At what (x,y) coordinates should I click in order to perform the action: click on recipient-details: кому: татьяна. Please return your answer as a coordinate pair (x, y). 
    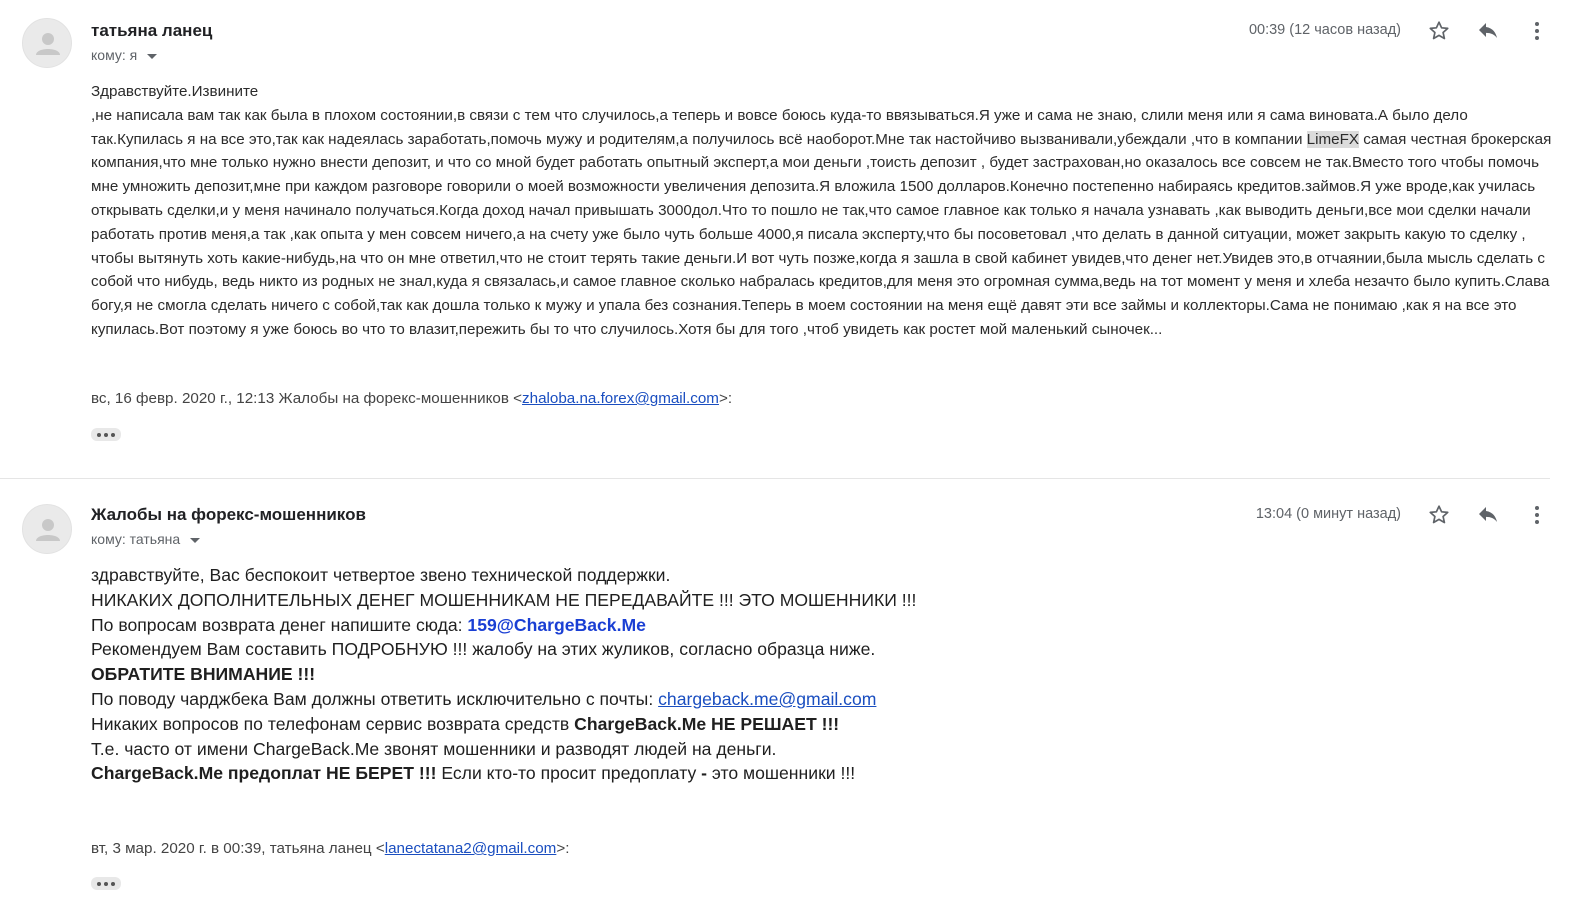
    Looking at the image, I should click on (146, 539).